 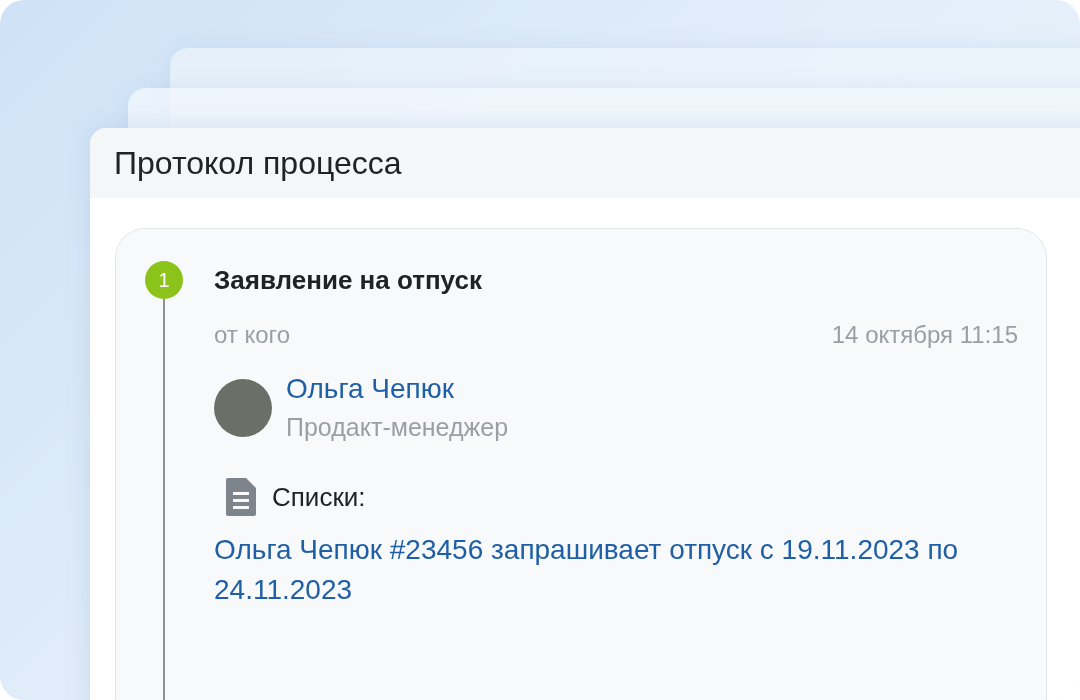 What do you see at coordinates (252, 335) in the screenshot?
I see `from-label: от кого` at bounding box center [252, 335].